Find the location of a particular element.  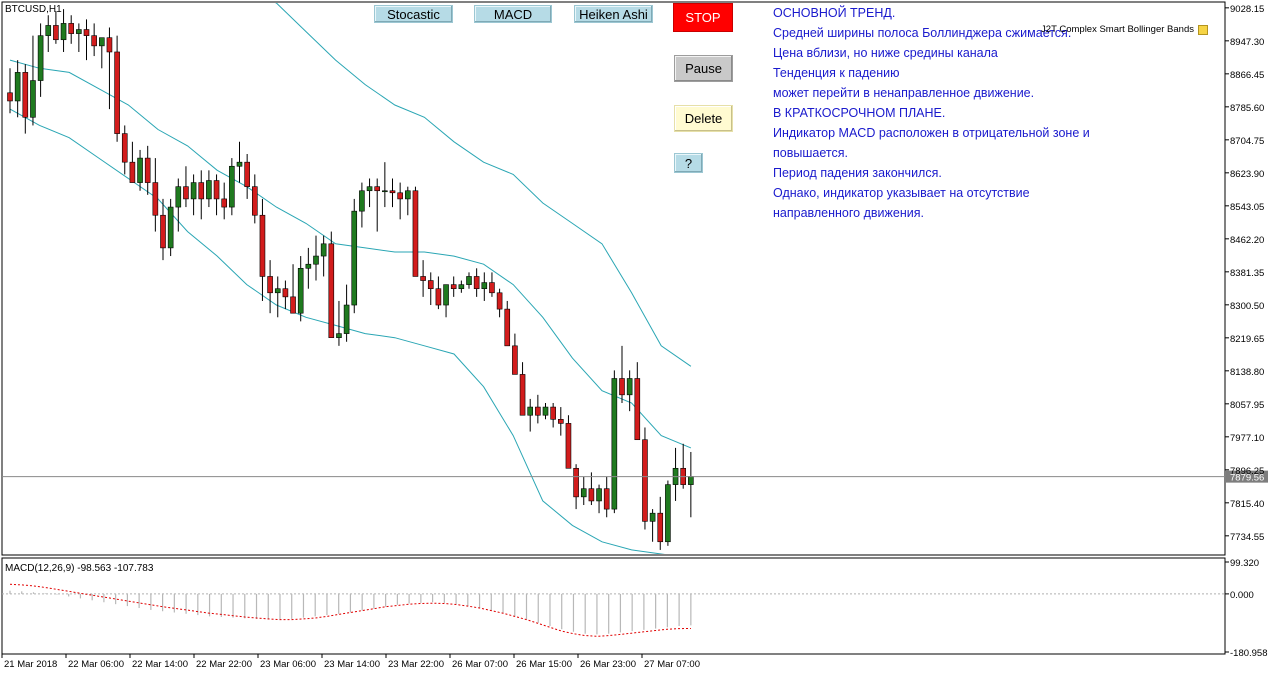

indicator-name: J2T Complex Smart Bollinger Bands is located at coordinates (1124, 29).